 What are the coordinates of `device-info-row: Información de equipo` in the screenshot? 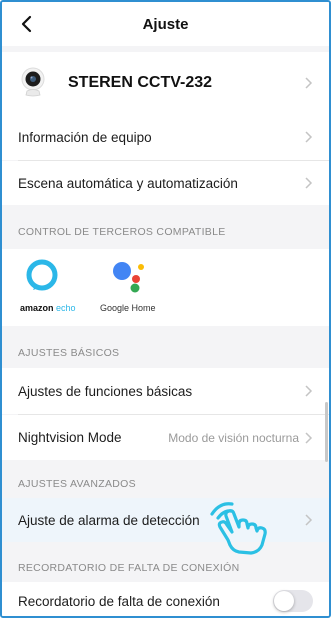 It's located at (165, 137).